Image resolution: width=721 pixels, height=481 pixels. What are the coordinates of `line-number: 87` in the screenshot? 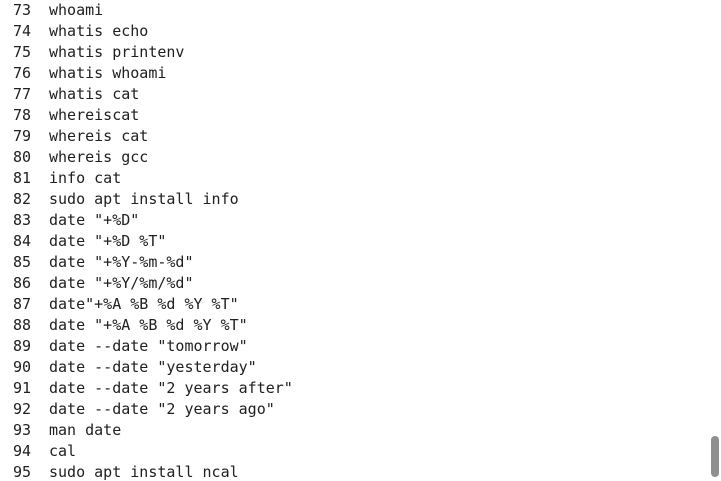 It's located at (21, 304).